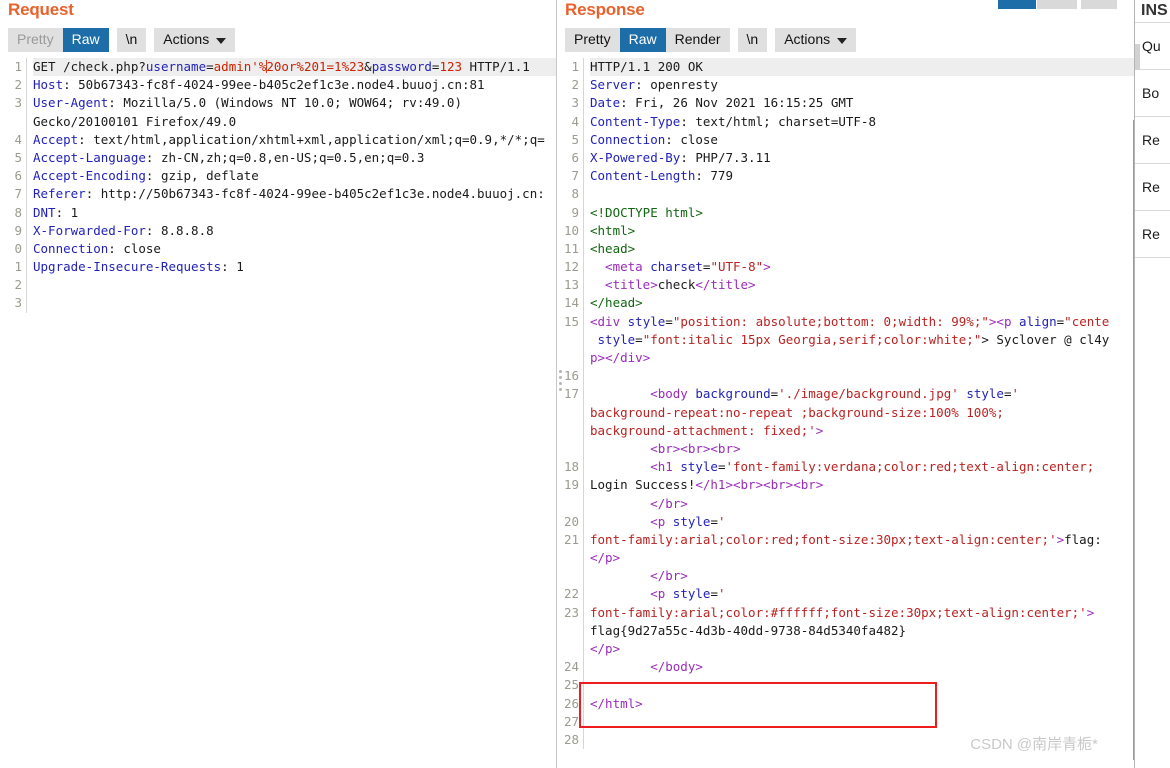 The image size is (1170, 768). I want to click on code-line: <title>check</title>, so click(862, 285).